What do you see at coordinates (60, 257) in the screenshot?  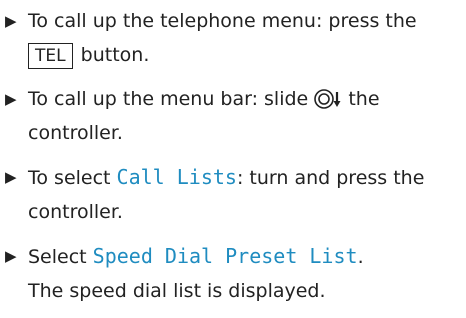 I see `step-text: Select` at bounding box center [60, 257].